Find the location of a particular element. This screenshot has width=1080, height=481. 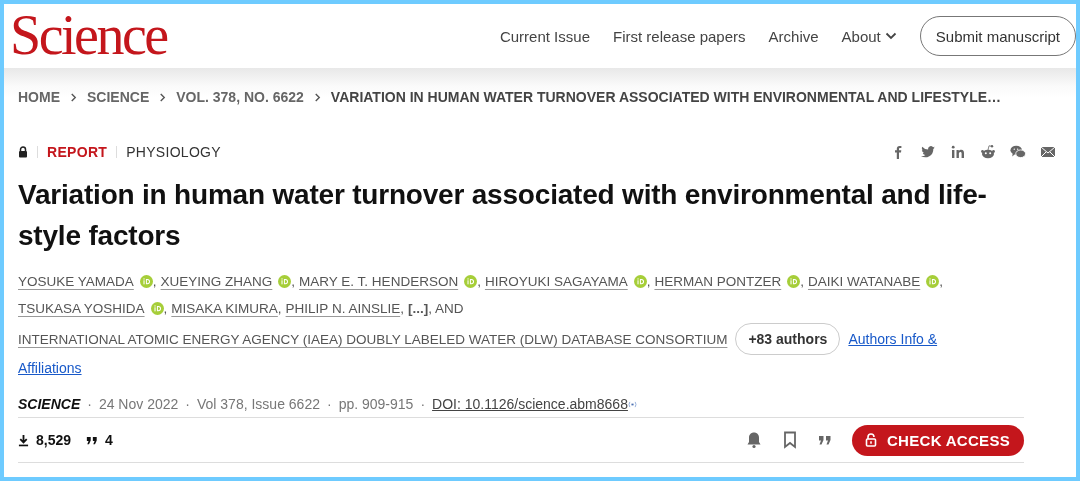

article-subject: PHYSIOLOGY is located at coordinates (173, 152).